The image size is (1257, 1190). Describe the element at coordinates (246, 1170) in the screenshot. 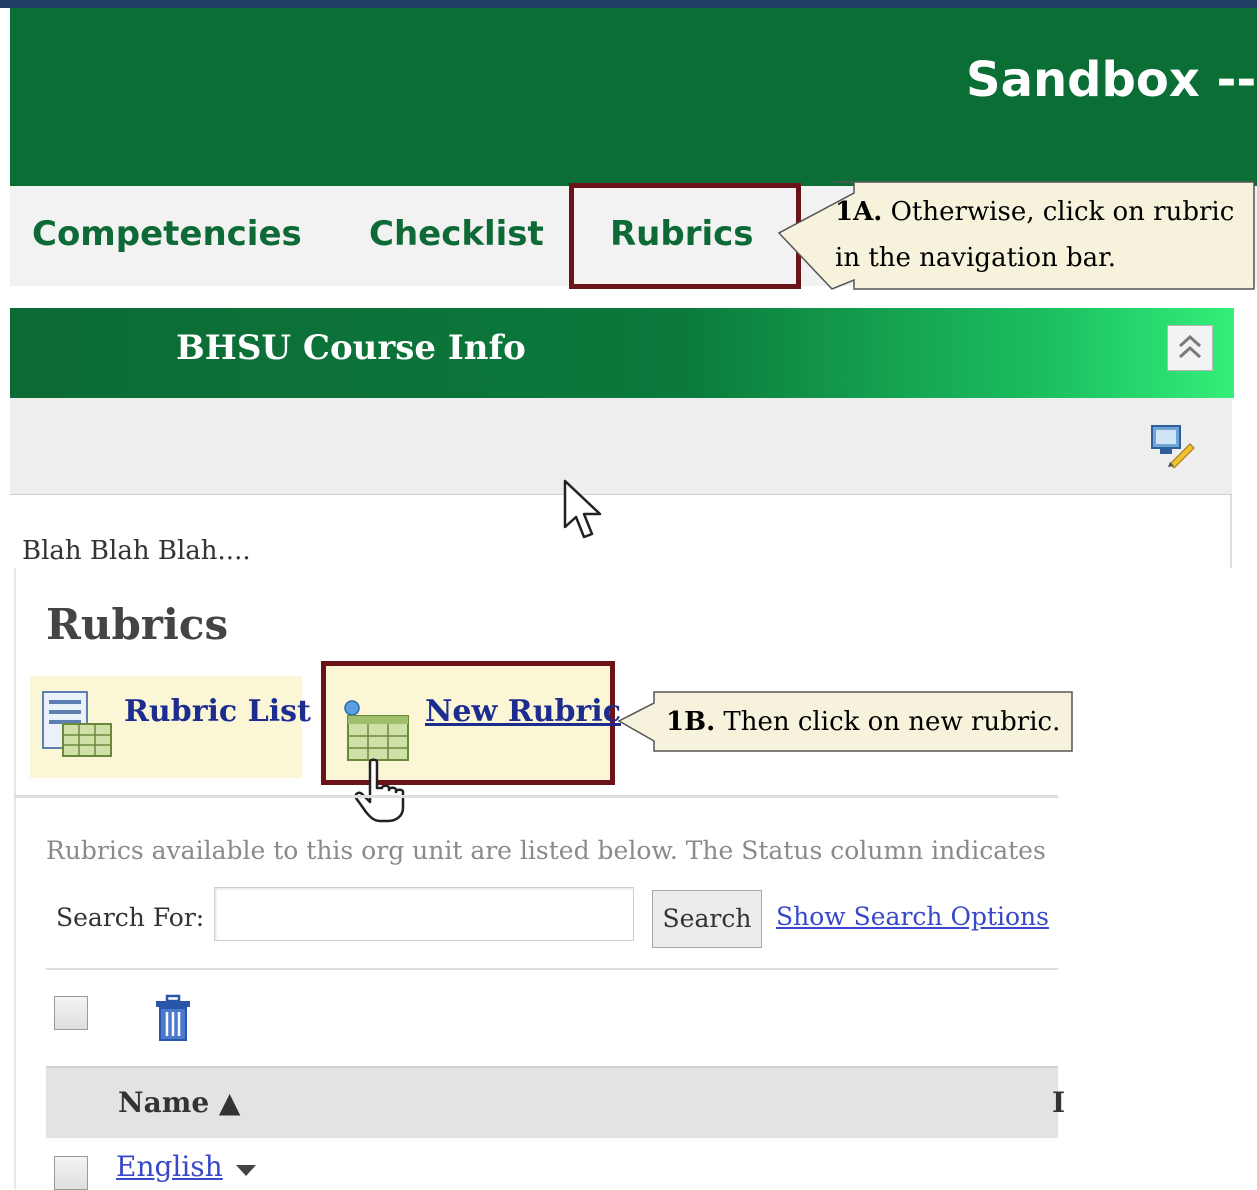

I see `dropdown-arrow-icon` at that location.